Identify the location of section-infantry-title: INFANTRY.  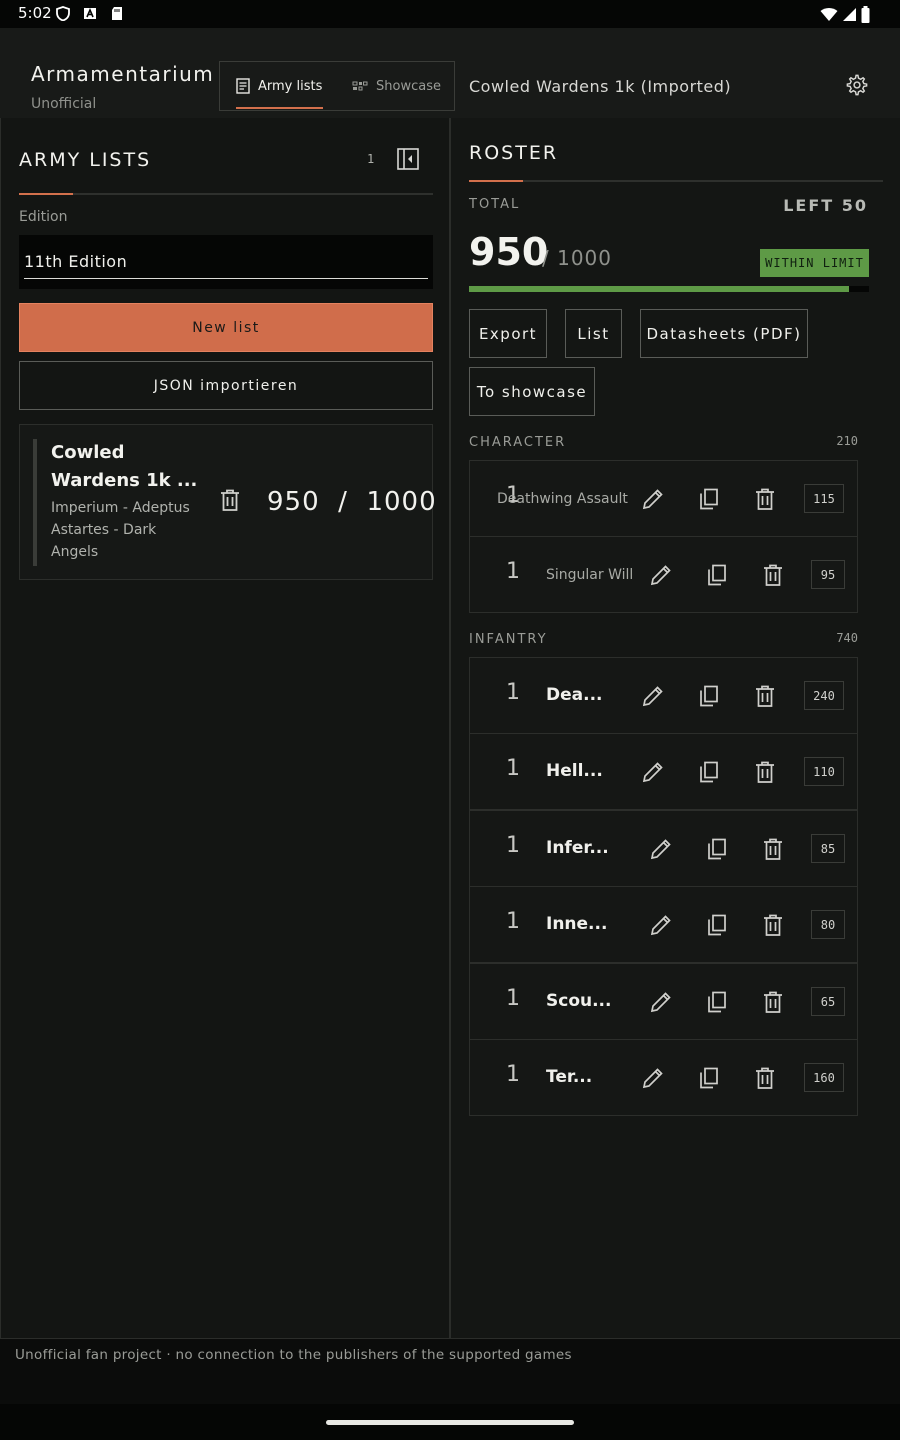
(508, 639).